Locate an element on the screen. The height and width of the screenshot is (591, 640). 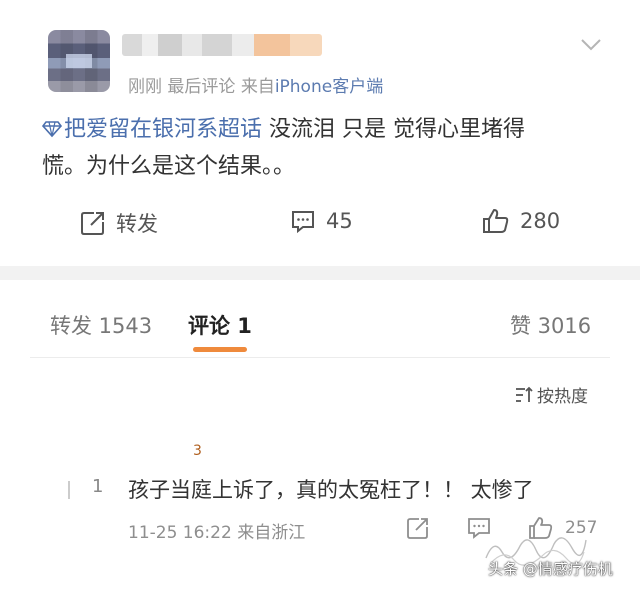
repost-button: 转发 is located at coordinates (119, 223).